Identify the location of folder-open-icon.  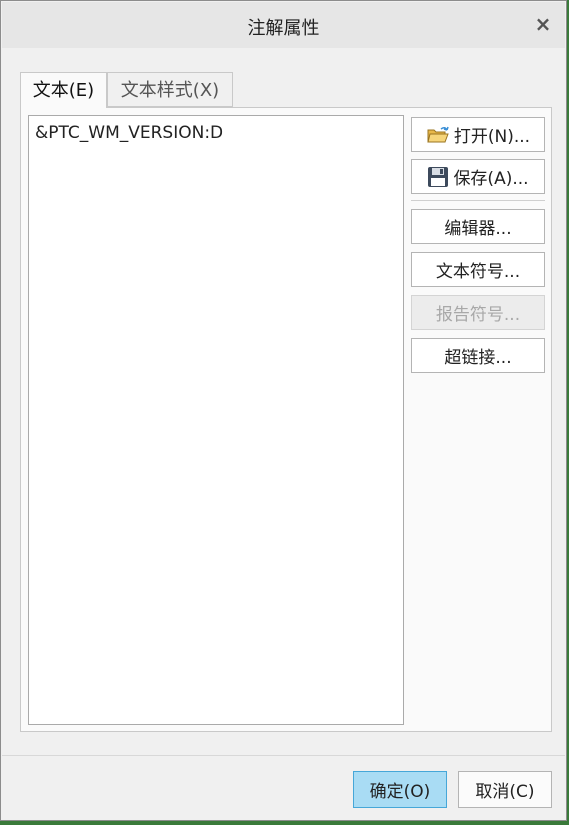
(438, 135).